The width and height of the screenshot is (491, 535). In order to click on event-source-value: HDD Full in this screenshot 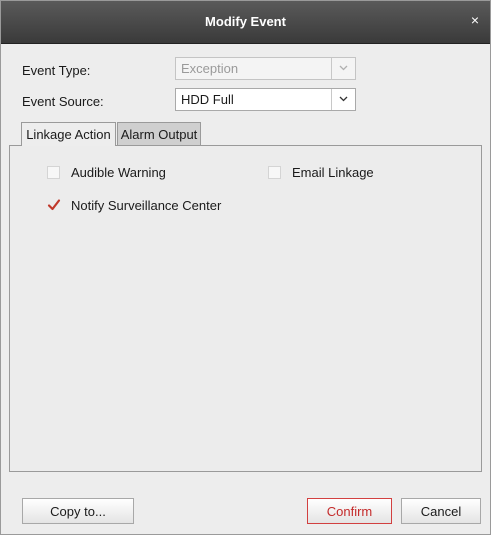, I will do `click(207, 99)`.